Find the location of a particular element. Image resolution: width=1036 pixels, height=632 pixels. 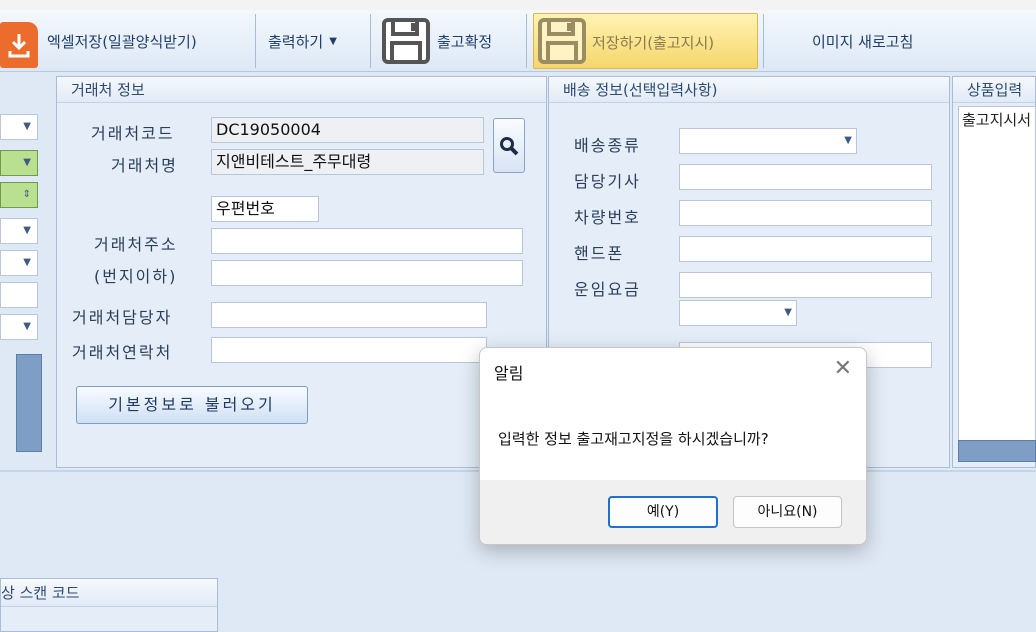

alert-dialog: 알림 ✕ 입력한 정보 출고재고지정을 하시겠습니까? 예(Y) 아니요(N) is located at coordinates (673, 446).